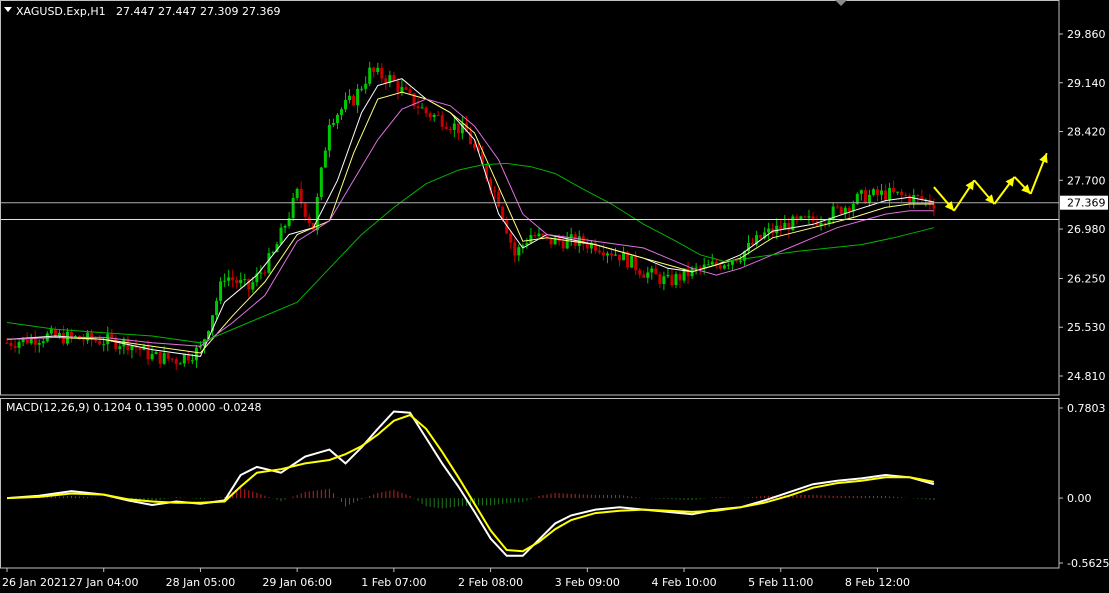 Image resolution: width=1109 pixels, height=593 pixels. Describe the element at coordinates (683, 582) in the screenshot. I see `time-tick-label: 4 Feb 10:00` at that location.